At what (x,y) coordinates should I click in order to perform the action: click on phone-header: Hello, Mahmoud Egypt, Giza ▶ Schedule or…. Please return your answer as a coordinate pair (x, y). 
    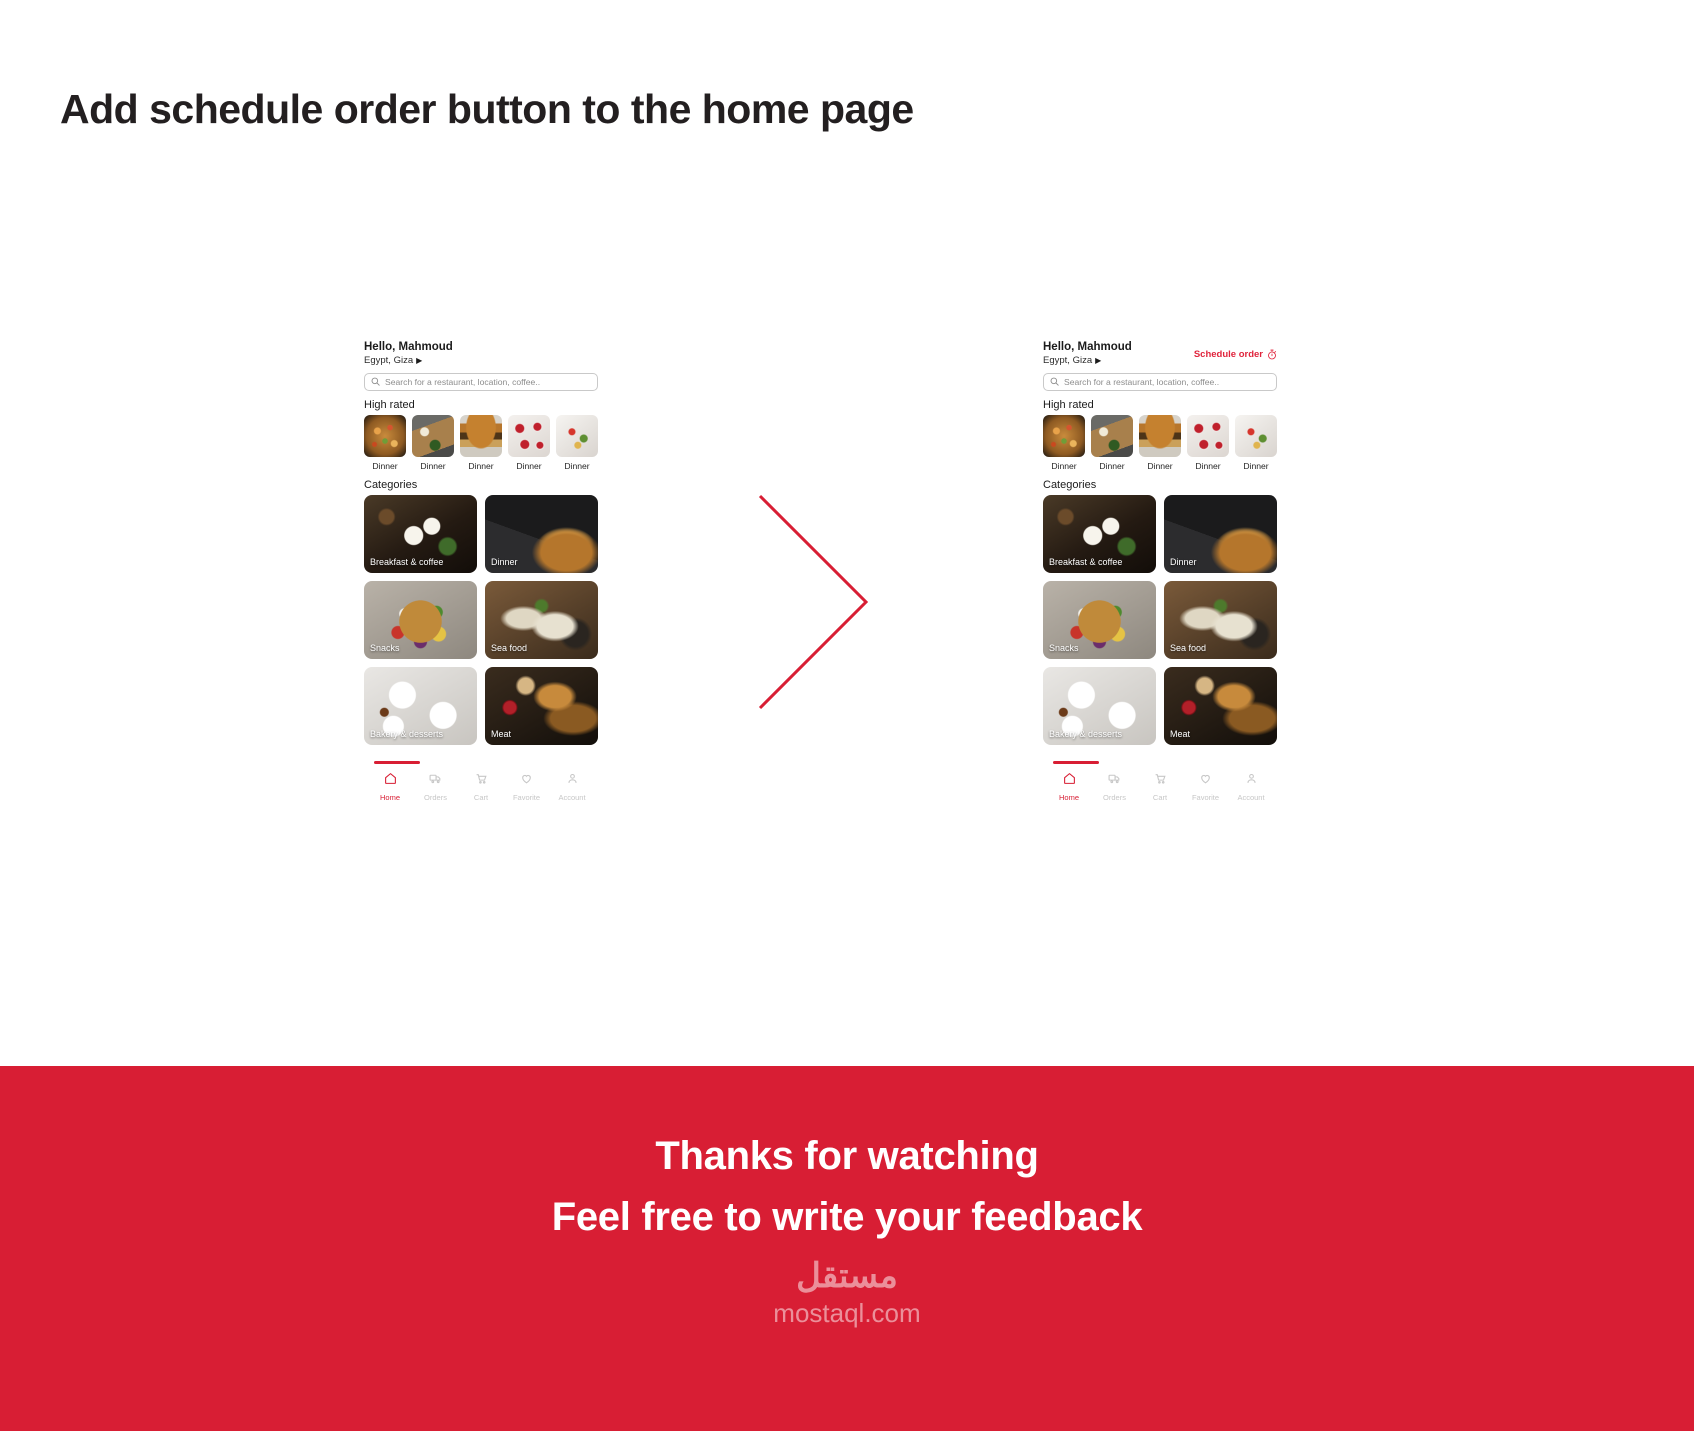
    Looking at the image, I should click on (1160, 348).